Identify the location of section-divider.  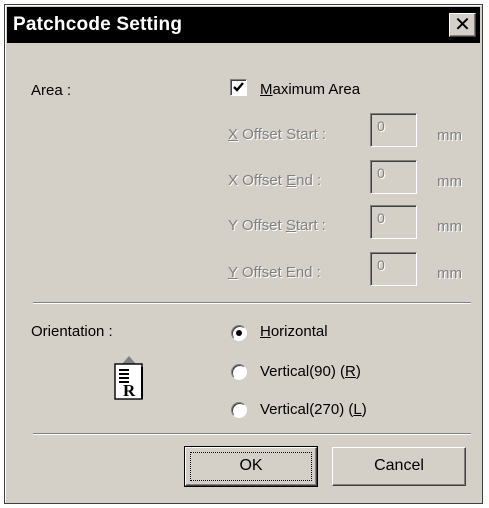
(252, 303).